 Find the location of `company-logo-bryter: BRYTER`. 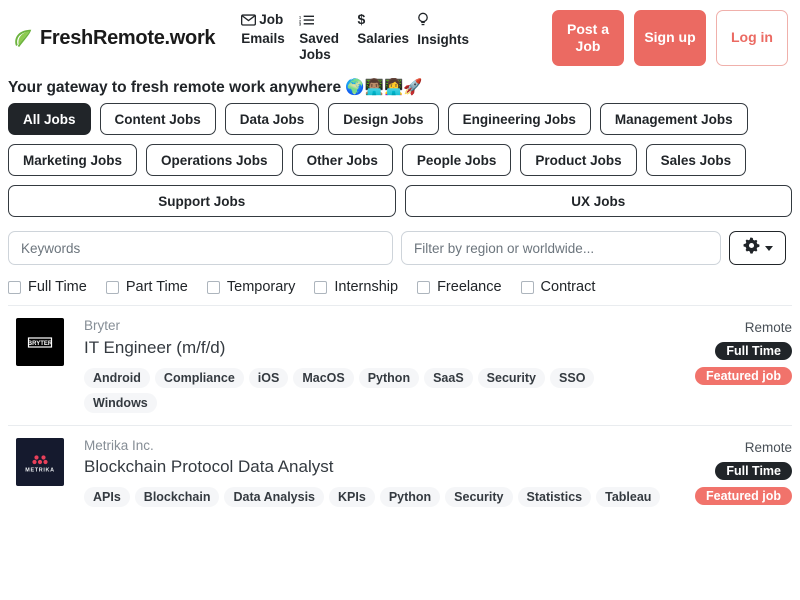

company-logo-bryter: BRYTER is located at coordinates (40, 342).